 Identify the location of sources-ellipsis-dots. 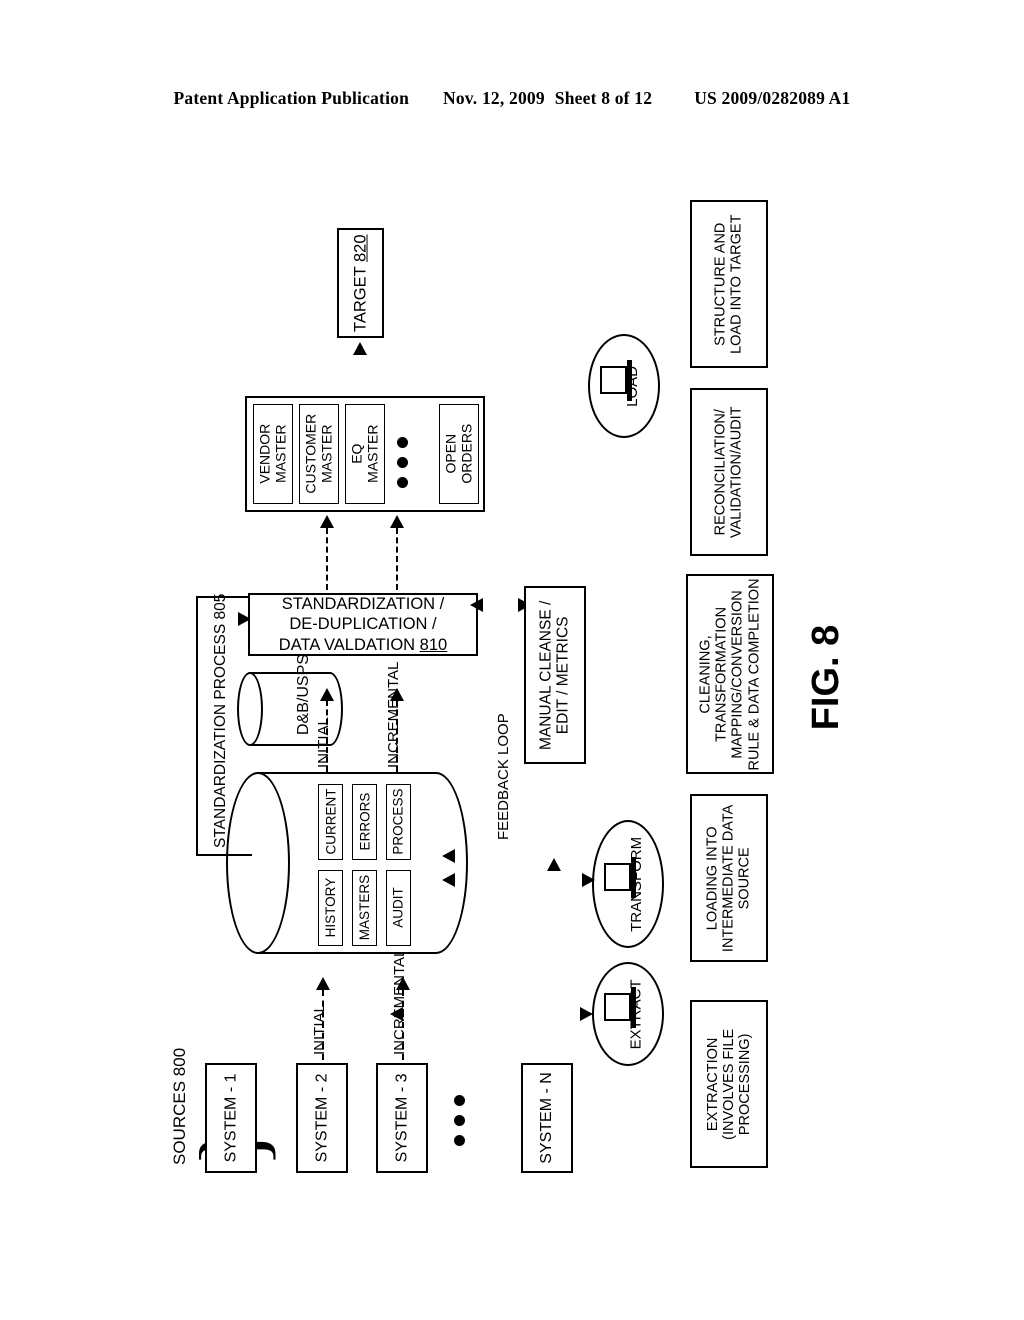
(459, 1120).